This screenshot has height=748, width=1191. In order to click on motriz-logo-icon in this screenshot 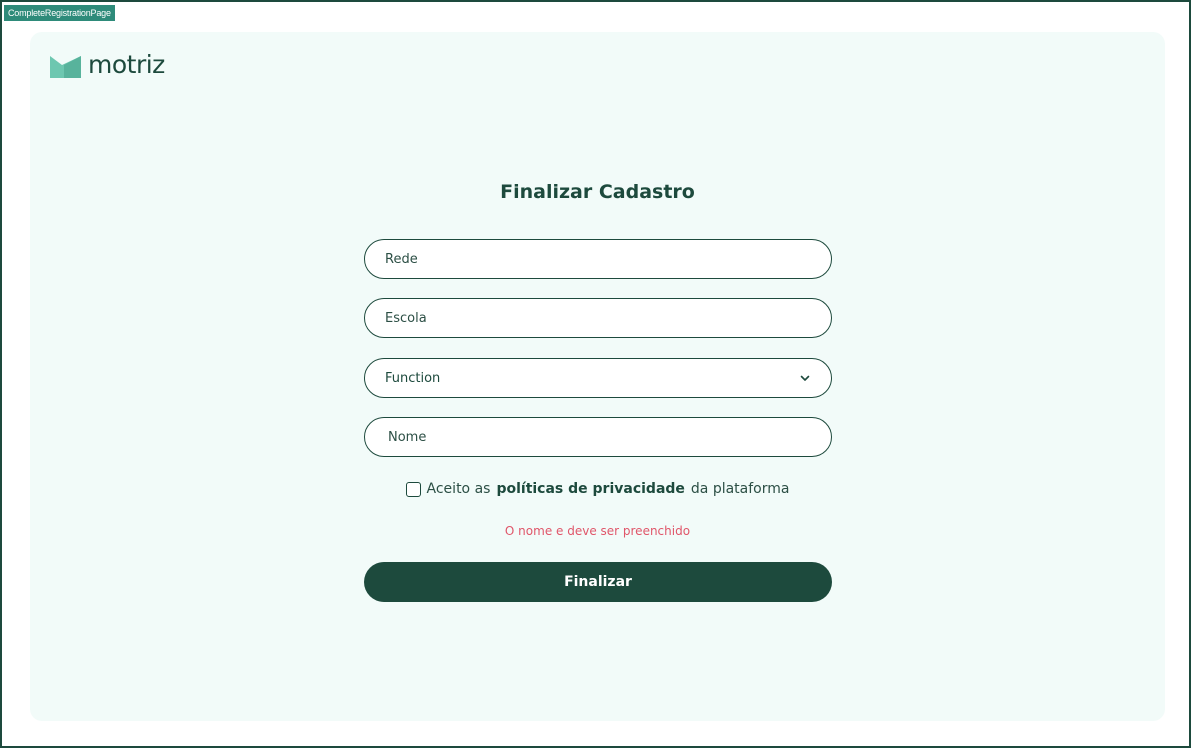, I will do `click(65, 67)`.